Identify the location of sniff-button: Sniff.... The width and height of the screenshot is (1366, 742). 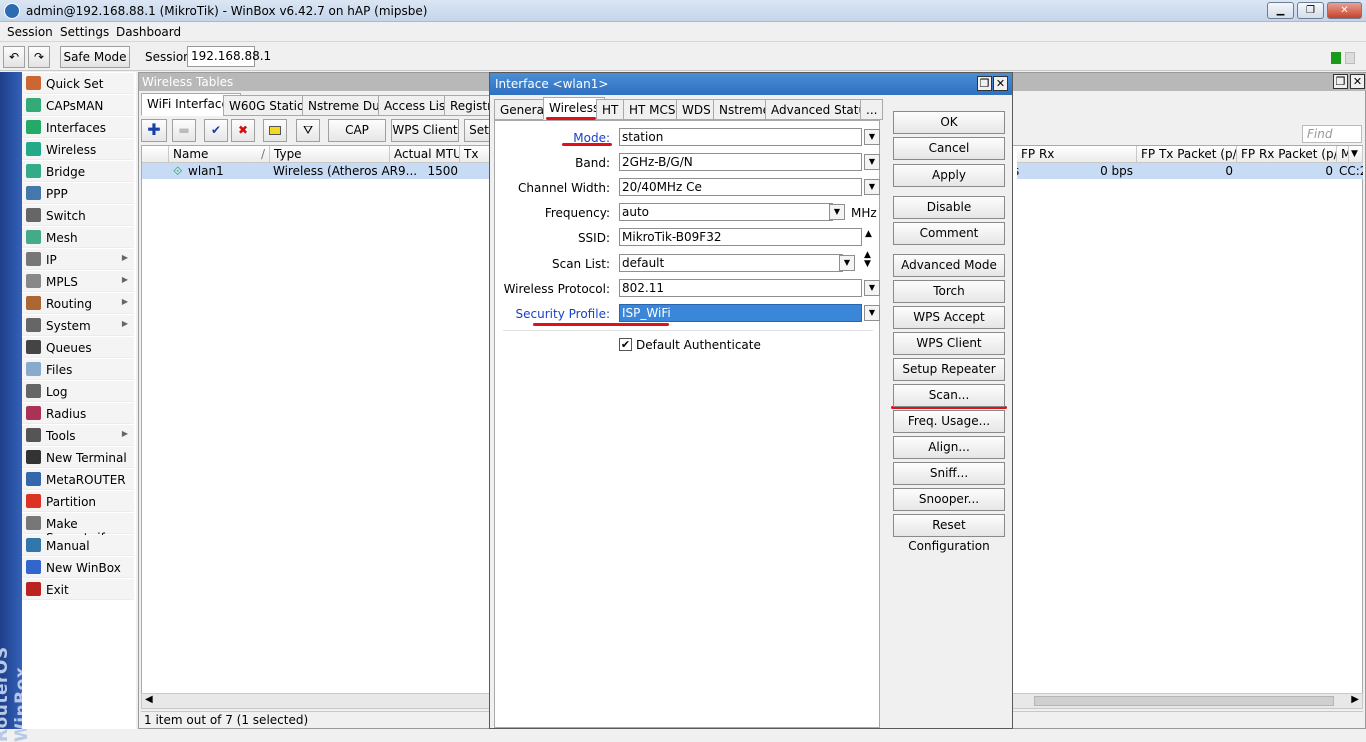
(949, 473).